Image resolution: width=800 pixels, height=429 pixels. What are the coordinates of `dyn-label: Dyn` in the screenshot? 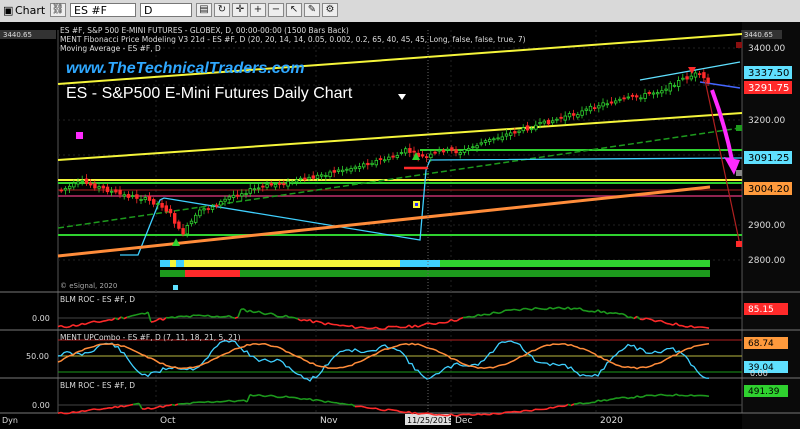 It's located at (10, 420).